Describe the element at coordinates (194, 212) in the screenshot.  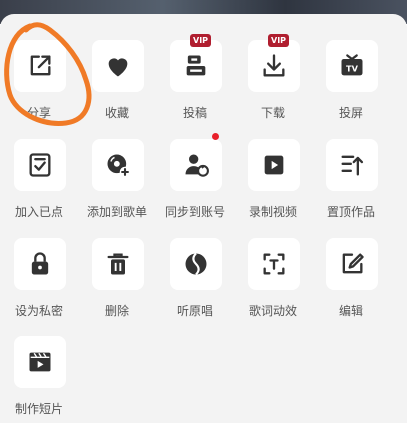
I see `sync-account-label: 同步到账号` at that location.